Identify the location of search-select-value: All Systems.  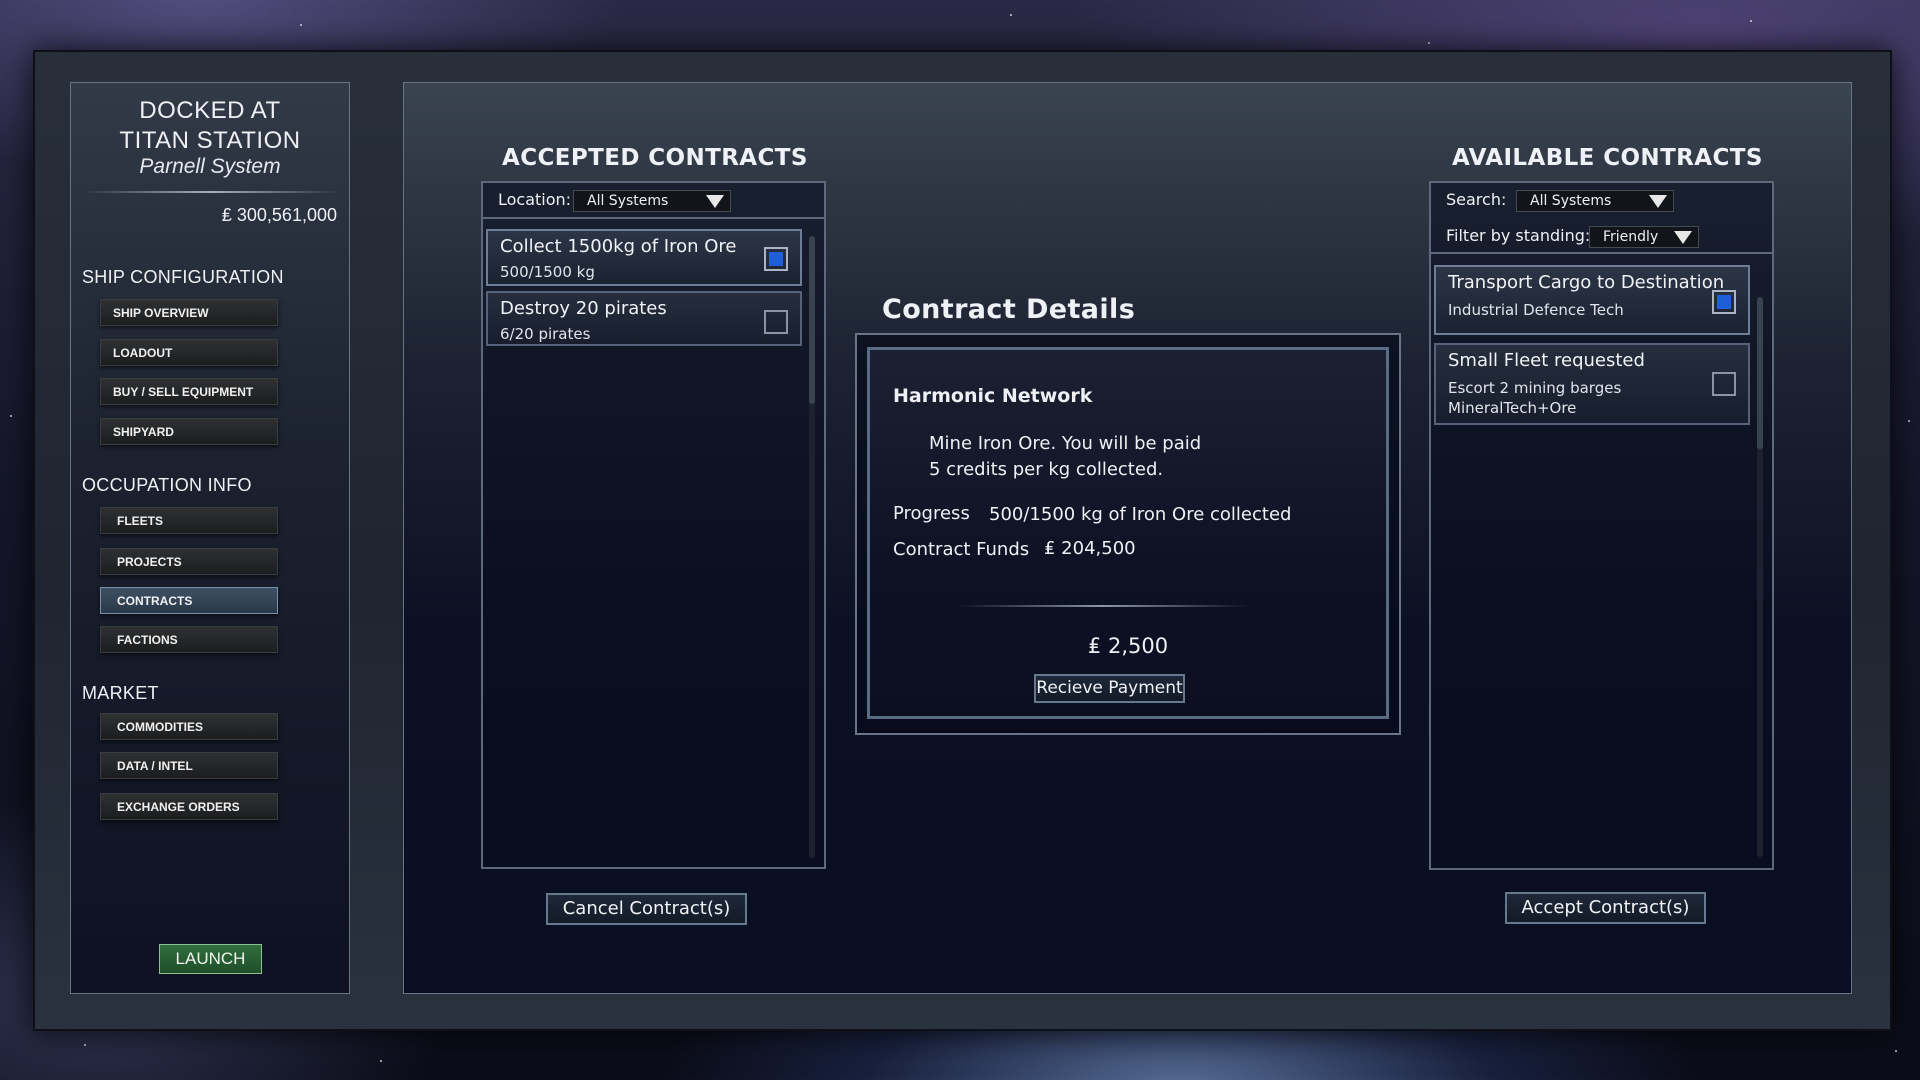
(1571, 201).